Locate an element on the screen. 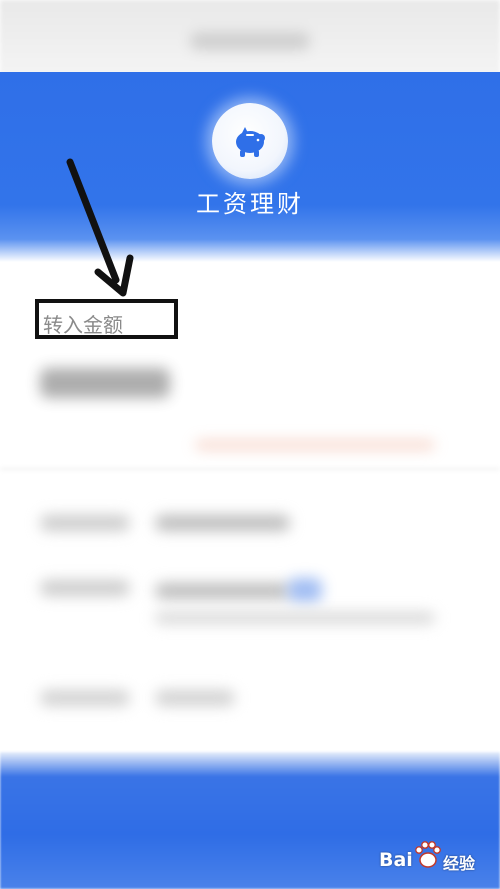 The image size is (500, 889). transfer-amount-label: 转入金额 is located at coordinates (83, 325).